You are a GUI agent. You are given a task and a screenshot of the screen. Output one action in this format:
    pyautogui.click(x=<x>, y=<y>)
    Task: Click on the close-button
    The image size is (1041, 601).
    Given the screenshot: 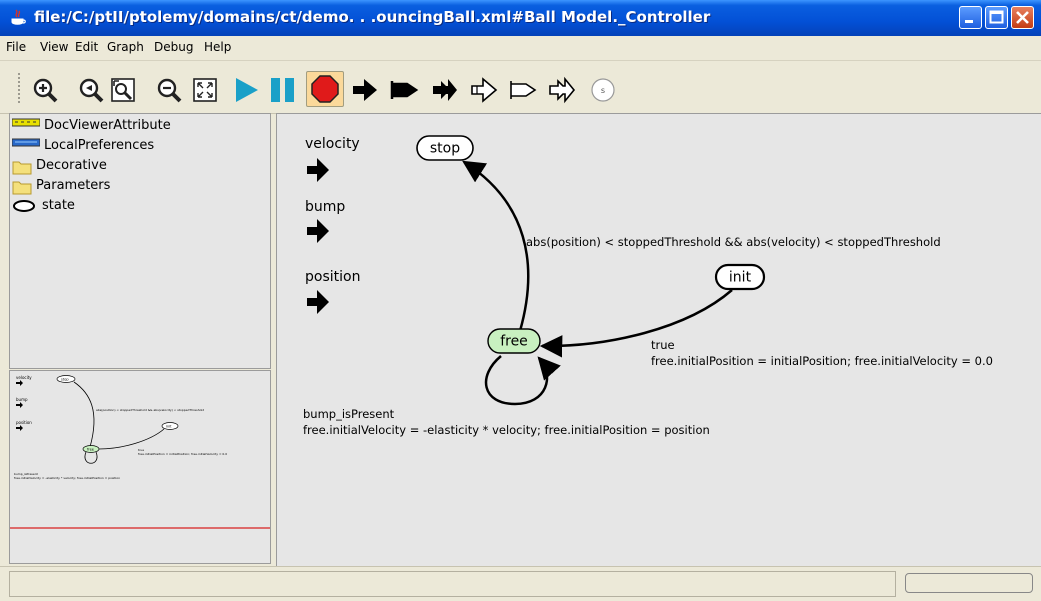 What is the action you would take?
    pyautogui.click(x=1022, y=17)
    